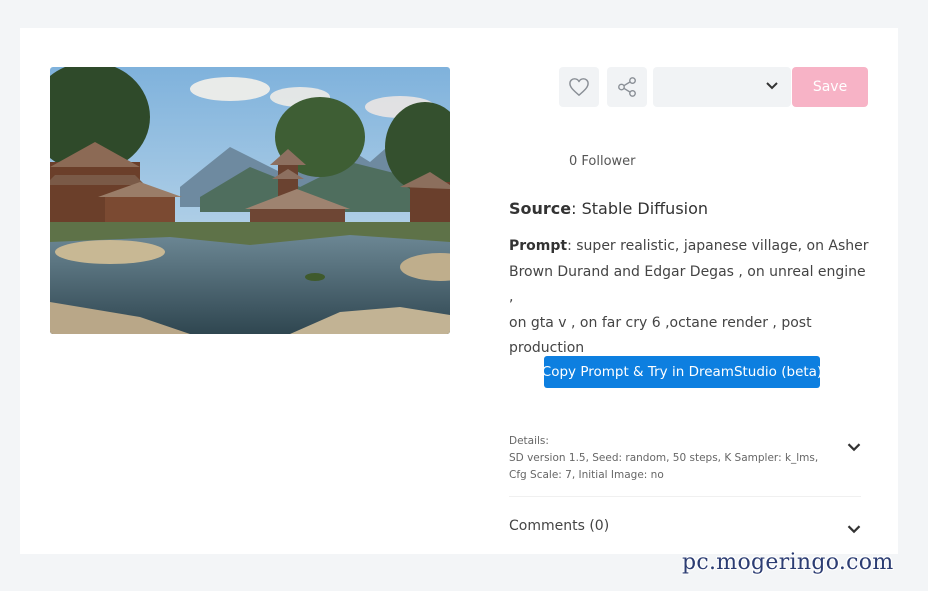 The height and width of the screenshot is (591, 928). What do you see at coordinates (788, 562) in the screenshot?
I see `watermark: pc.mogeringo.com` at bounding box center [788, 562].